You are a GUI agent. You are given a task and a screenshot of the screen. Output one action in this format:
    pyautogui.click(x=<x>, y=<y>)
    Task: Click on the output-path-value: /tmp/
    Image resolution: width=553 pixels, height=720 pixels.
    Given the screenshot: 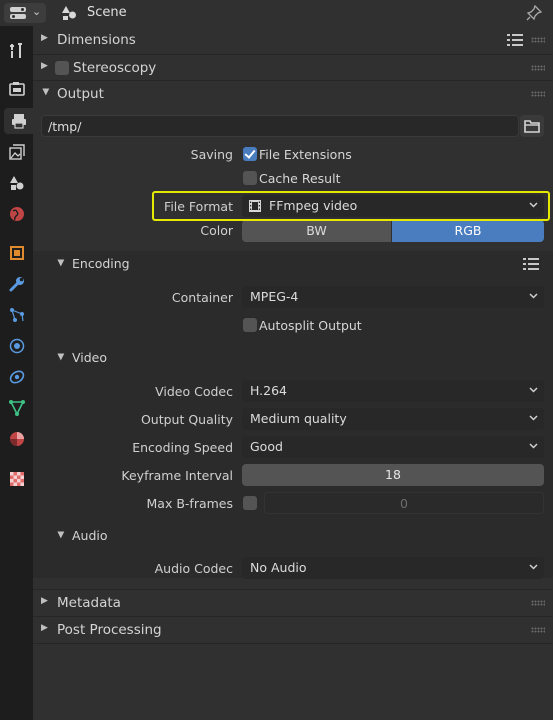 What is the action you would take?
    pyautogui.click(x=65, y=126)
    